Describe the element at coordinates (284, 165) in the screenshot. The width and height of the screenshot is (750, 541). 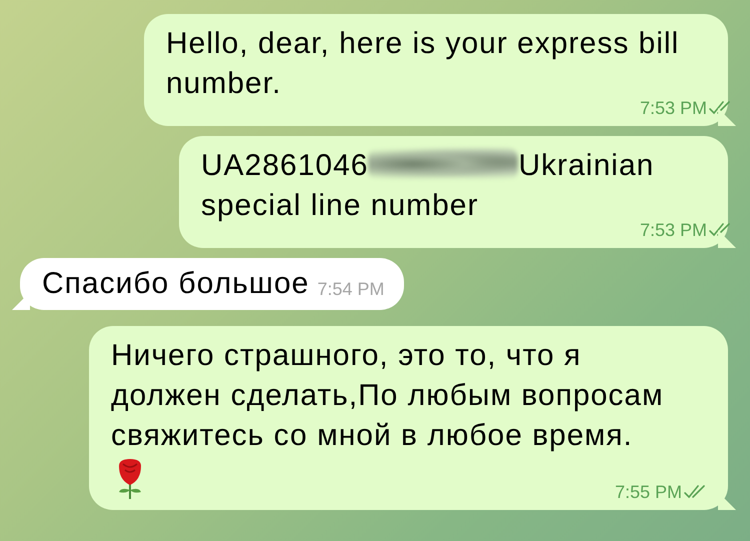
I see `message-text: UA2861046` at that location.